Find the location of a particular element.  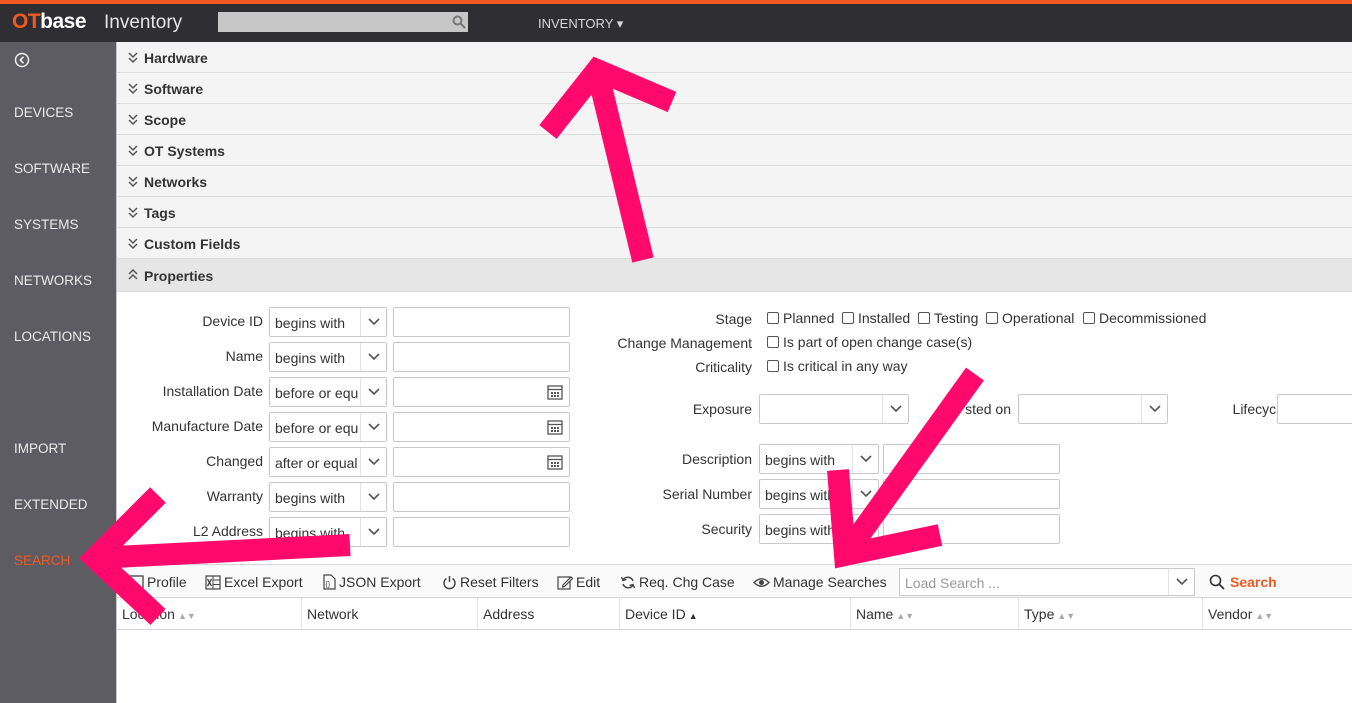

json-file-icon: {} is located at coordinates (329, 582).